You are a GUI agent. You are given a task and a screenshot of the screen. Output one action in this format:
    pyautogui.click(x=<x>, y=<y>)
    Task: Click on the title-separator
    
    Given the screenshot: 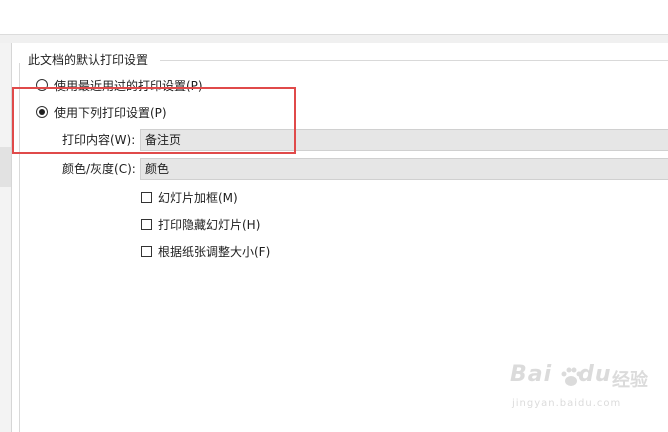 What is the action you would take?
    pyautogui.click(x=334, y=39)
    